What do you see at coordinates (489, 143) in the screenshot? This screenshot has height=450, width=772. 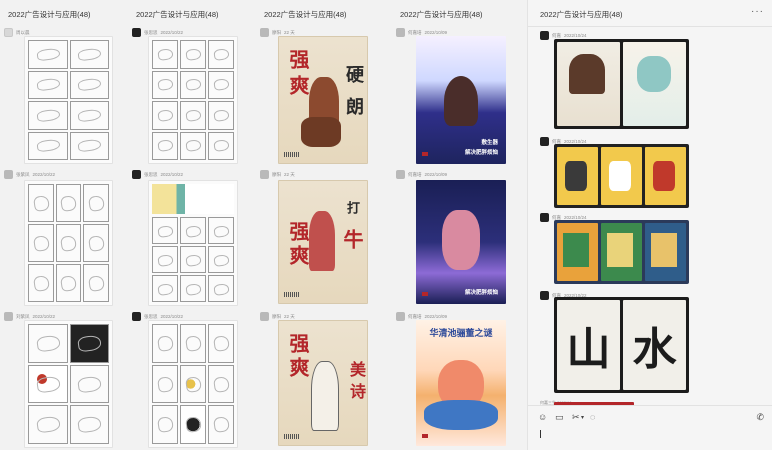 I see `poster-subtitle: 敷生器` at bounding box center [489, 143].